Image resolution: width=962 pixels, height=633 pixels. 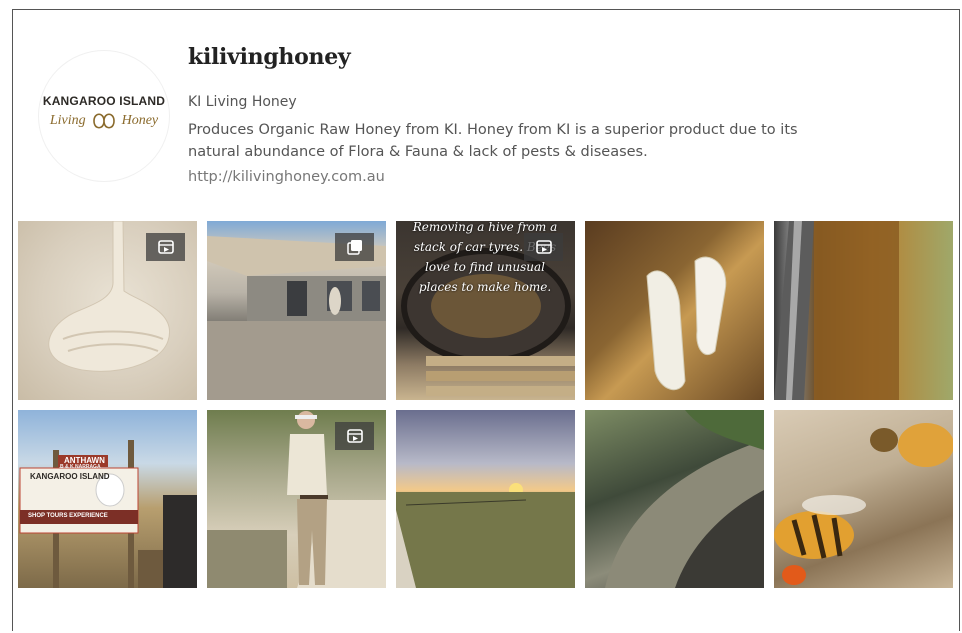 What do you see at coordinates (68, 516) in the screenshot?
I see `sign-tours-text: SHOP TOURS EXPERIENCE` at bounding box center [68, 516].